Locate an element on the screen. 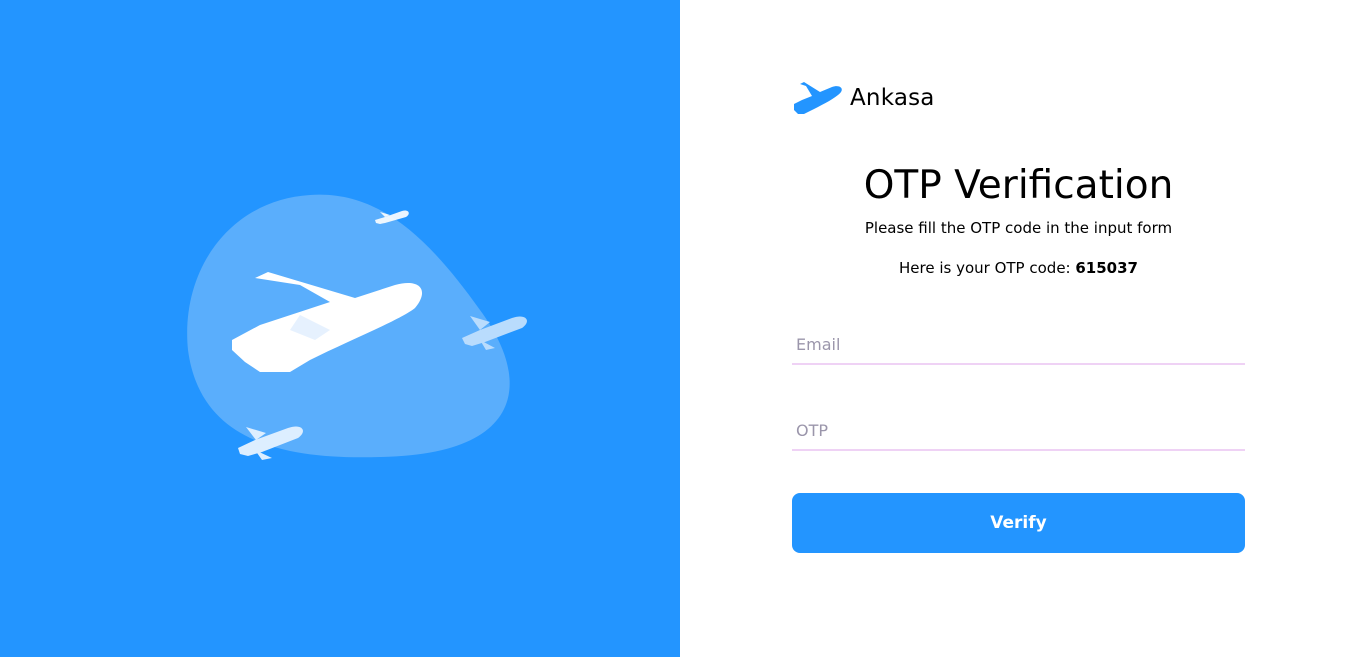 The image size is (1360, 657). otp-code-value: 615037 is located at coordinates (1106, 268).